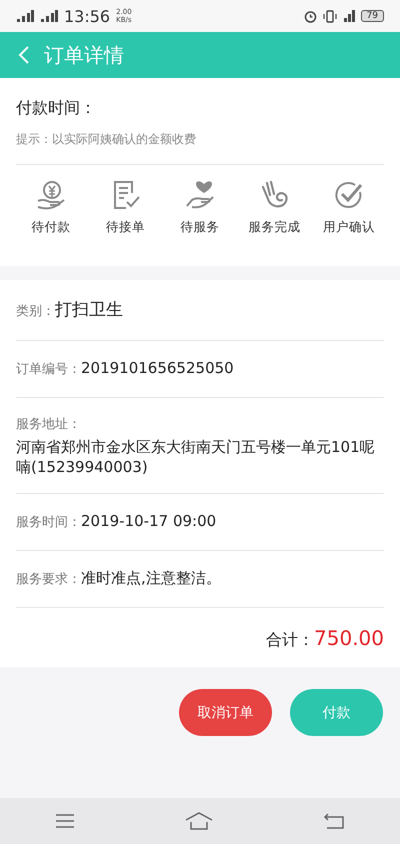 Image resolution: width=400 pixels, height=844 pixels. What do you see at coordinates (199, 821) in the screenshot?
I see `home-icon` at bounding box center [199, 821].